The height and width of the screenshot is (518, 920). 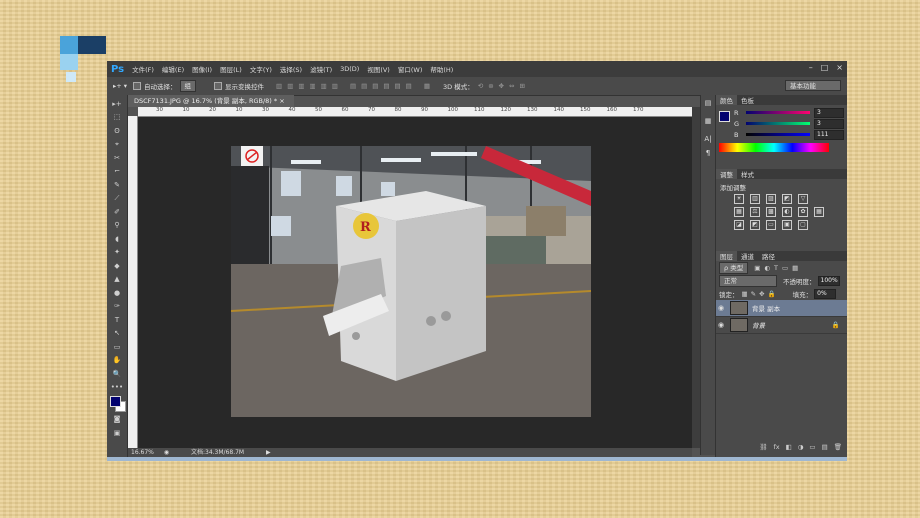 What do you see at coordinates (410, 69) in the screenshot?
I see `menu-window: 窗口(W)` at bounding box center [410, 69].